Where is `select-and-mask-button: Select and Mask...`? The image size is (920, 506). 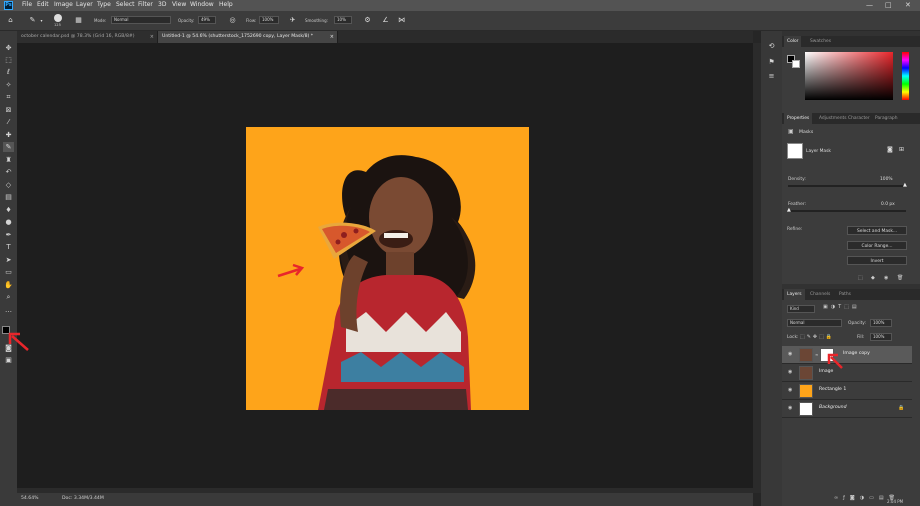 select-and-mask-button: Select and Mask... is located at coordinates (877, 230).